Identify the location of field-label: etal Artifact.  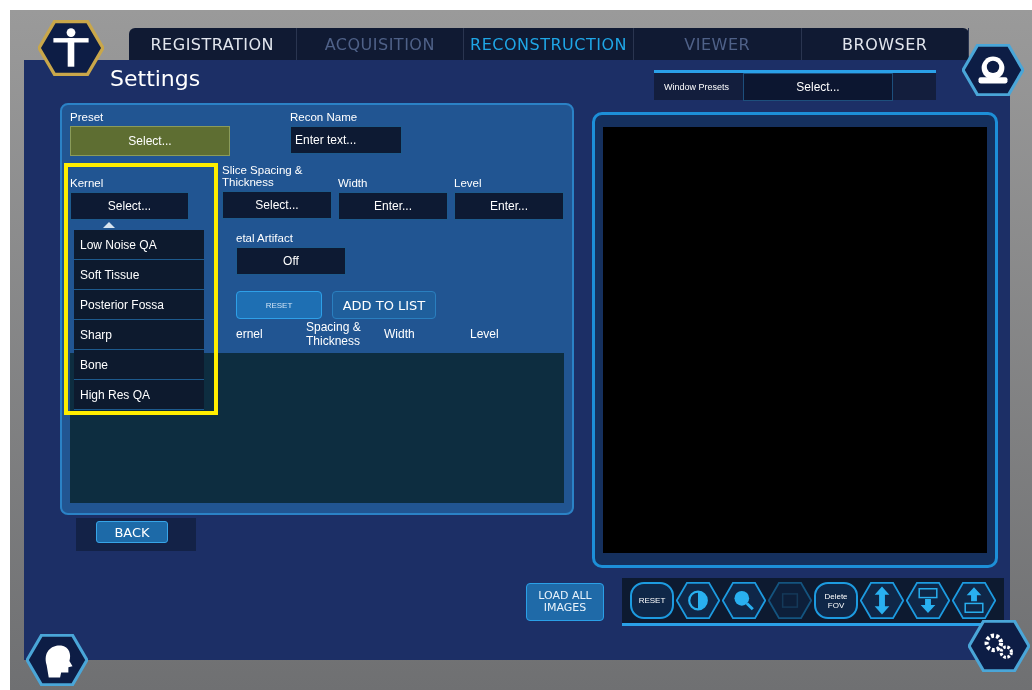
(265, 238).